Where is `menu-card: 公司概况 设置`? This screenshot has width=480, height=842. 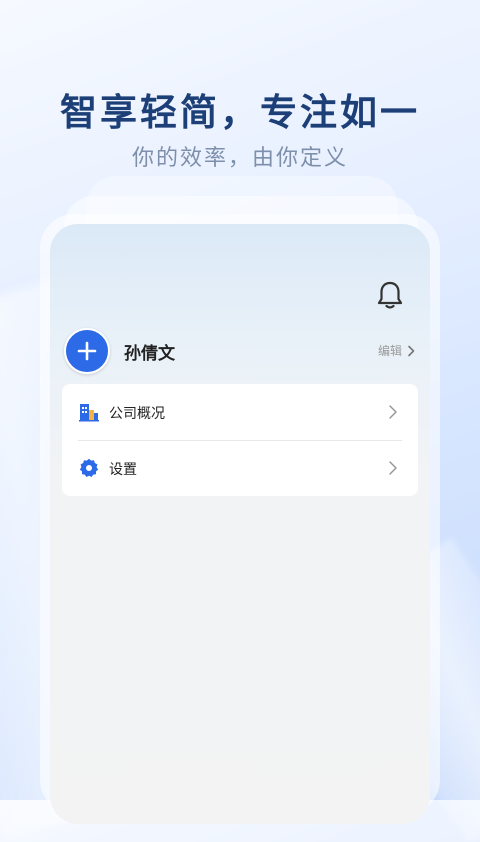 menu-card: 公司概况 设置 is located at coordinates (240, 440).